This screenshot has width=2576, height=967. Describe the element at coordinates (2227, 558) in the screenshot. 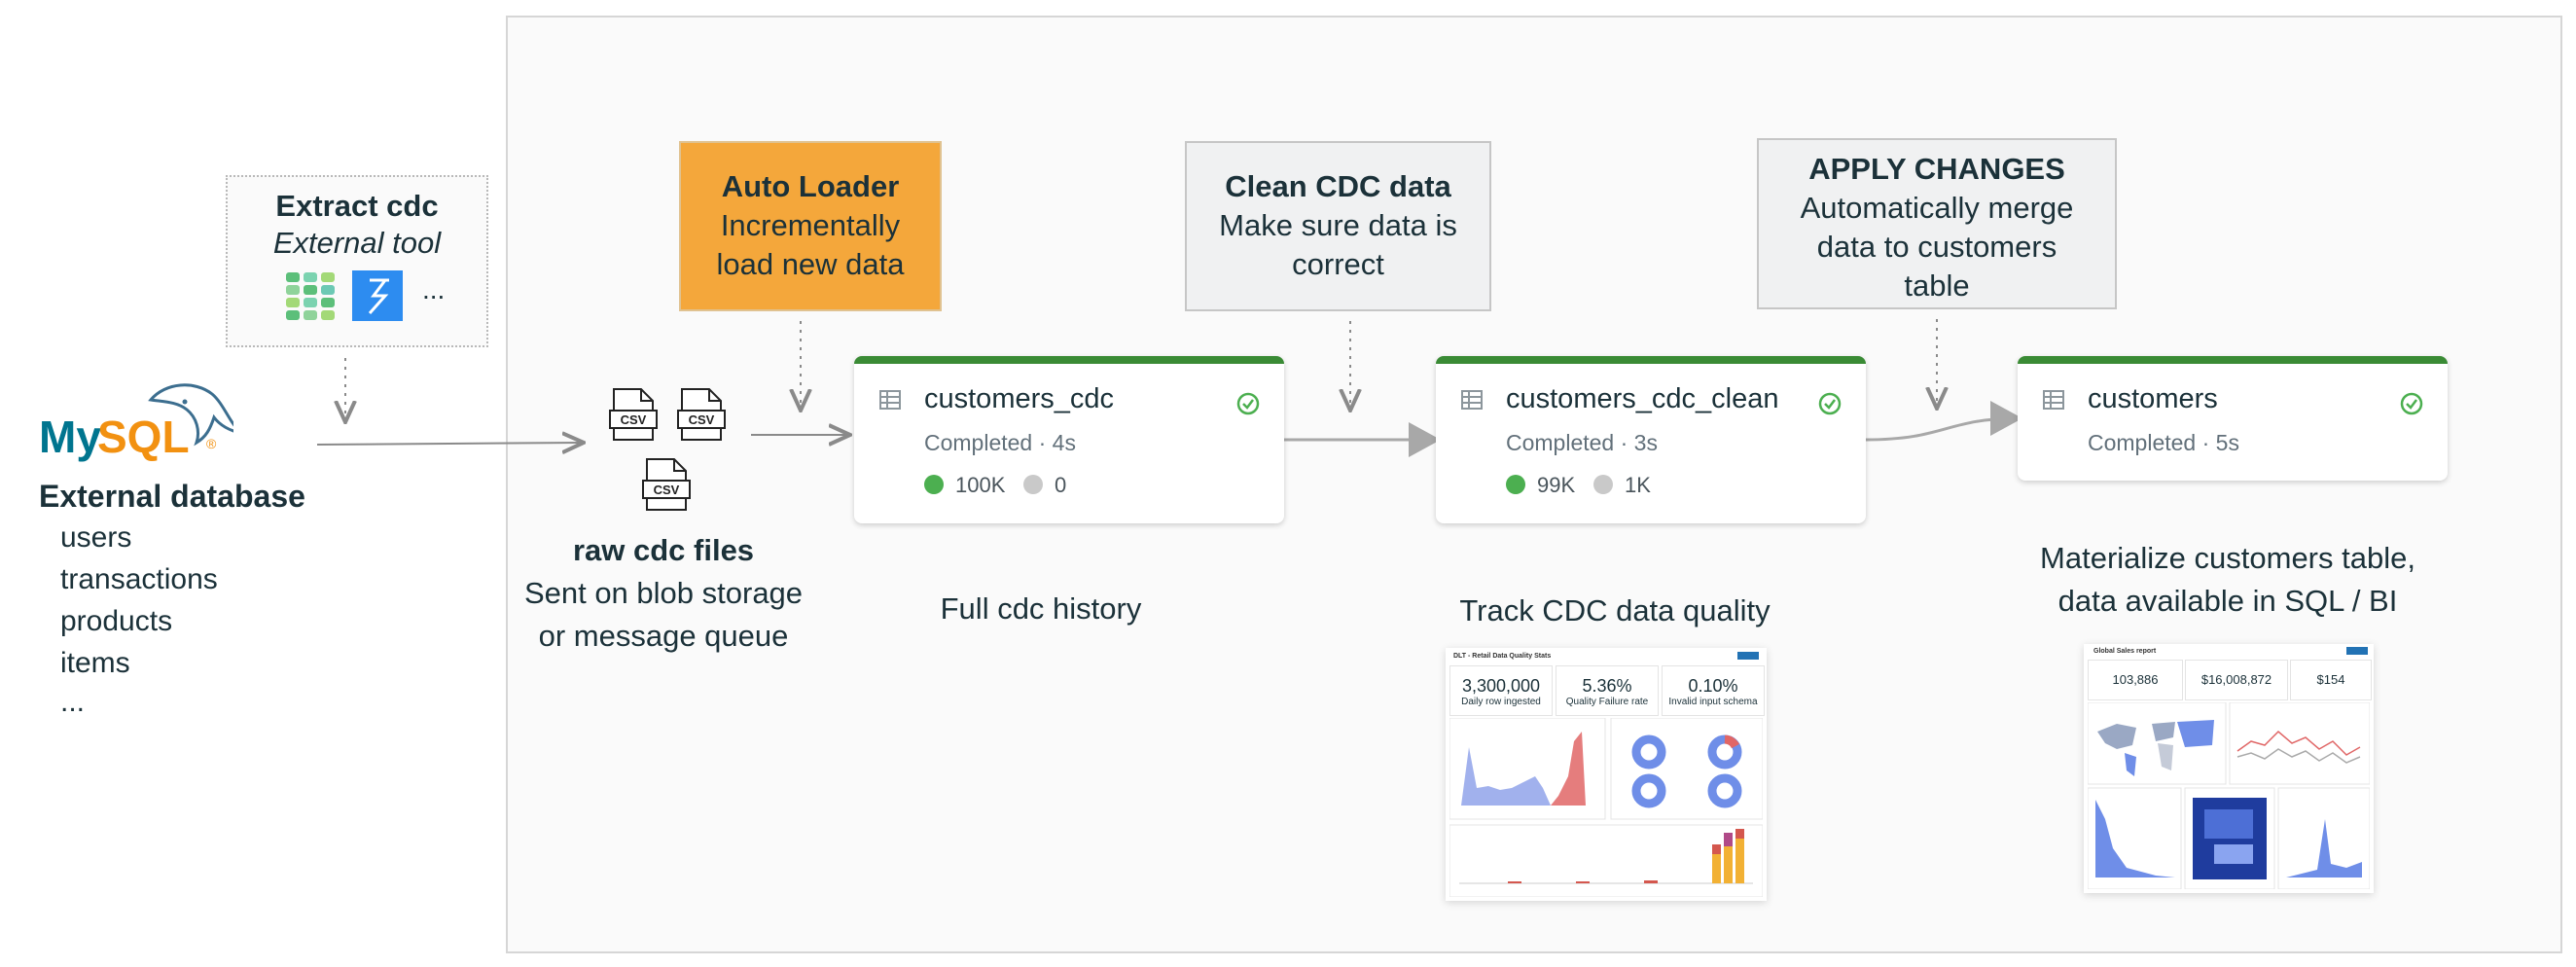

I see `customers-caption-line1: Materialize customers table,` at that location.